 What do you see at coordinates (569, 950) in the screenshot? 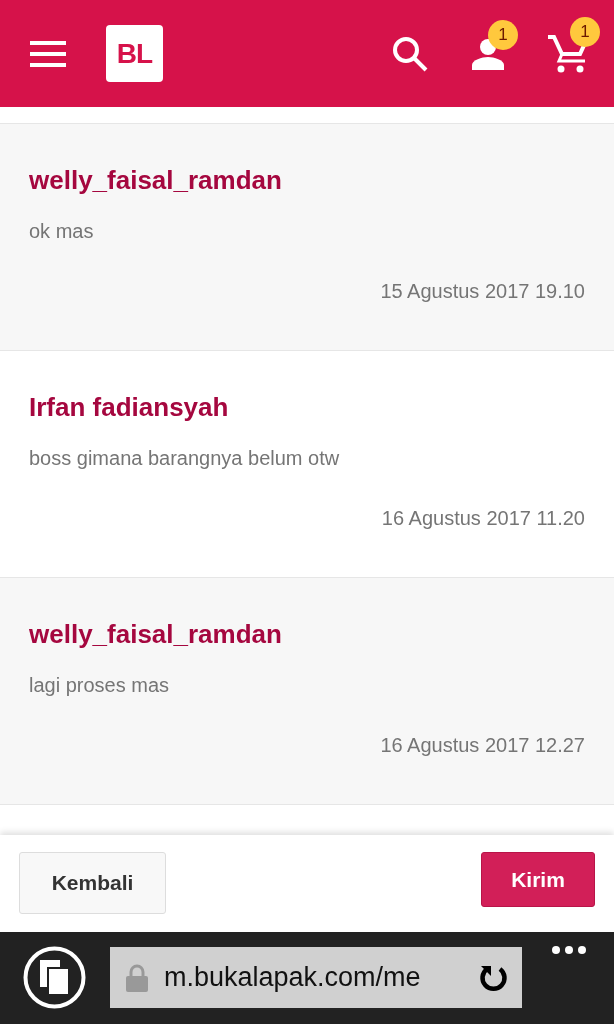
I see `more-icon` at bounding box center [569, 950].